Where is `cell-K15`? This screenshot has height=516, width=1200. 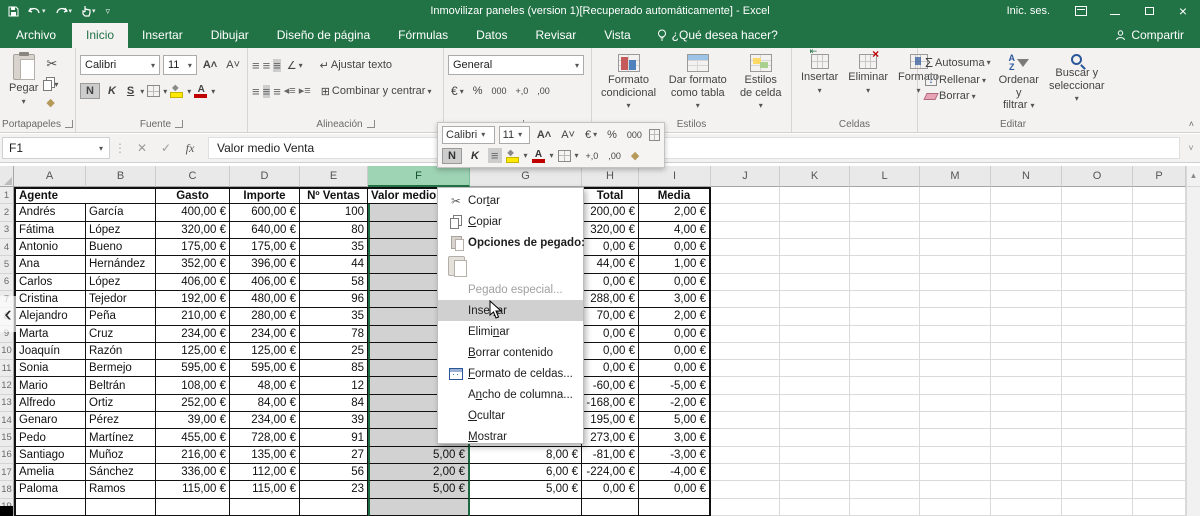 cell-K15 is located at coordinates (815, 438).